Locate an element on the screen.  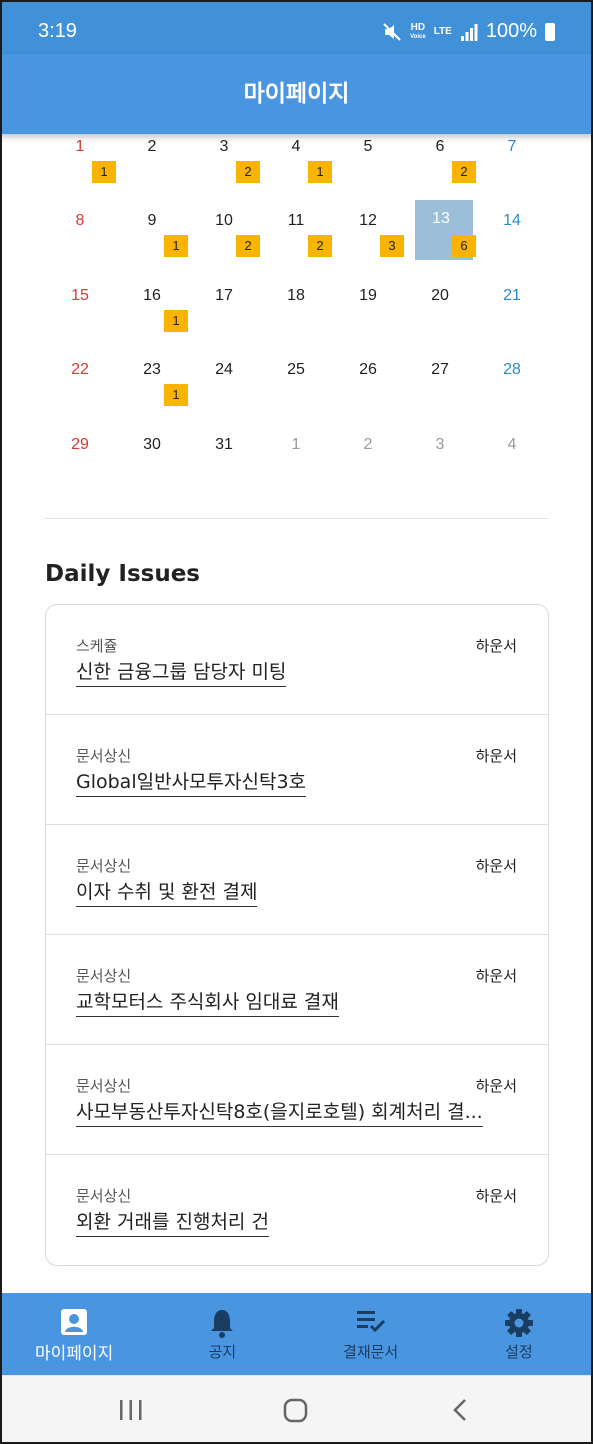
issue-item: 문서상신 하운서 Global일반사모투자신탁3호 is located at coordinates (297, 770).